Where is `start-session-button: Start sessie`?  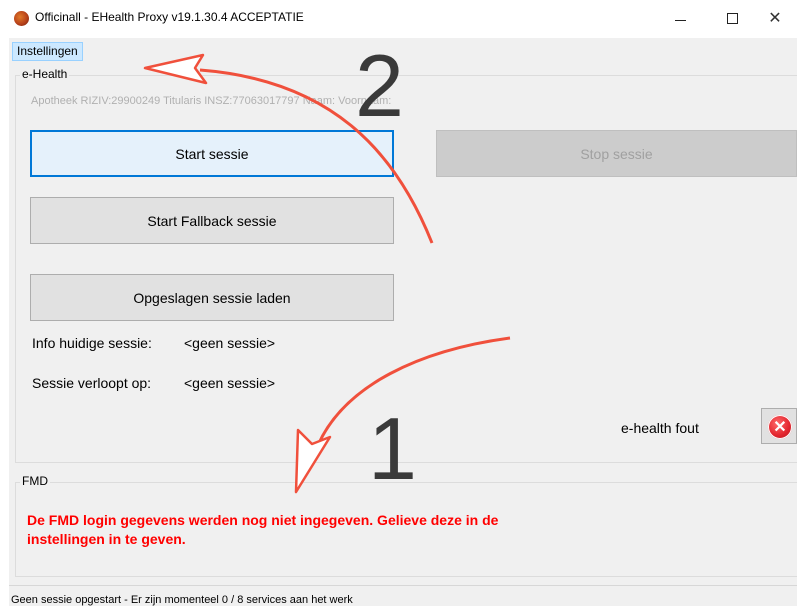
start-session-button: Start sessie is located at coordinates (212, 153).